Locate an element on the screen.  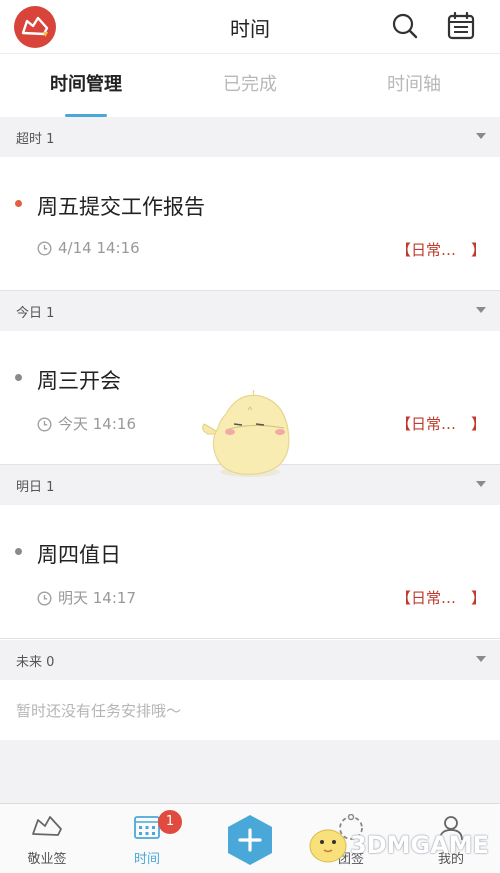
sign-icon is located at coordinates (47, 829).